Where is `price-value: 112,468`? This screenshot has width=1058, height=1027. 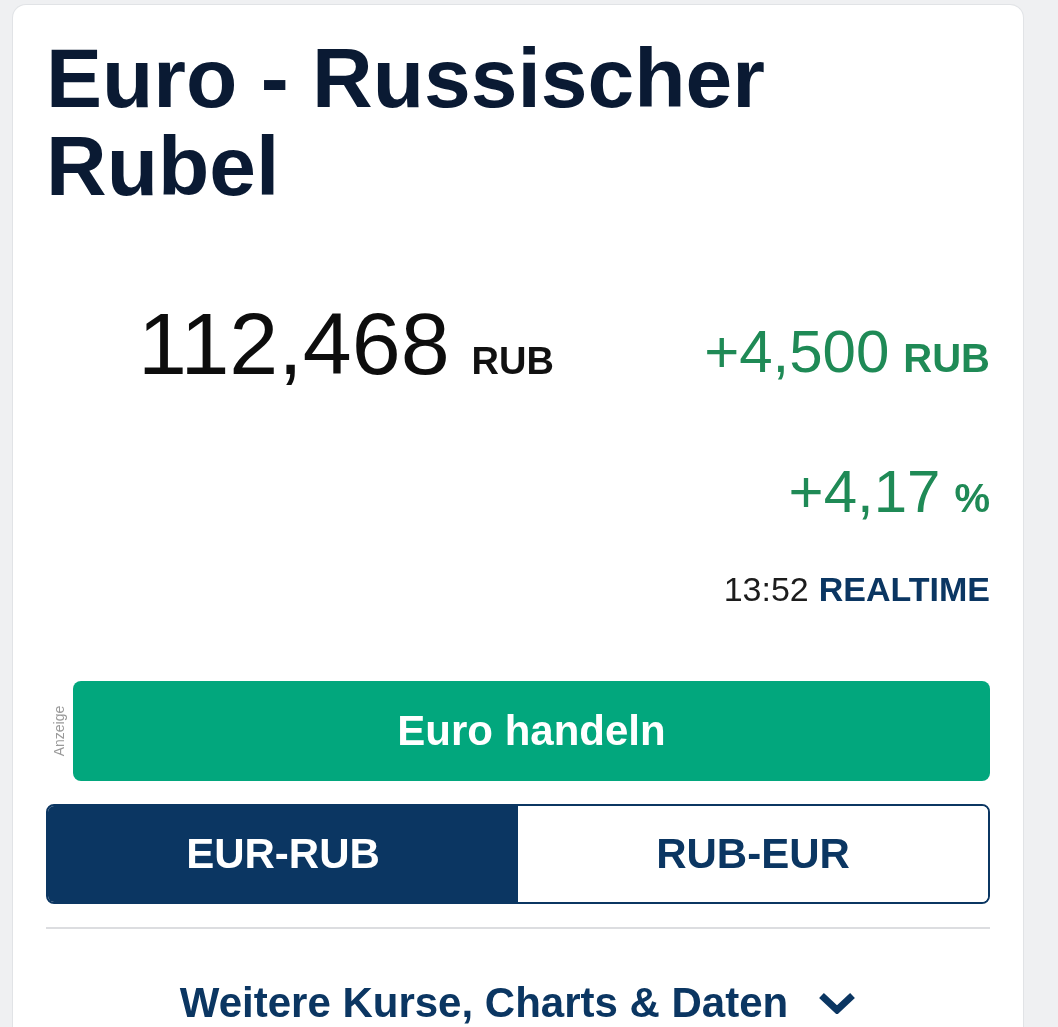
price-value: 112,468 is located at coordinates (294, 343).